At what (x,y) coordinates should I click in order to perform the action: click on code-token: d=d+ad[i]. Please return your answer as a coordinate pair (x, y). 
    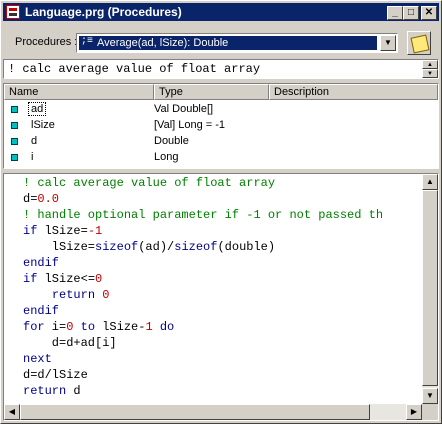
    Looking at the image, I should click on (70, 343).